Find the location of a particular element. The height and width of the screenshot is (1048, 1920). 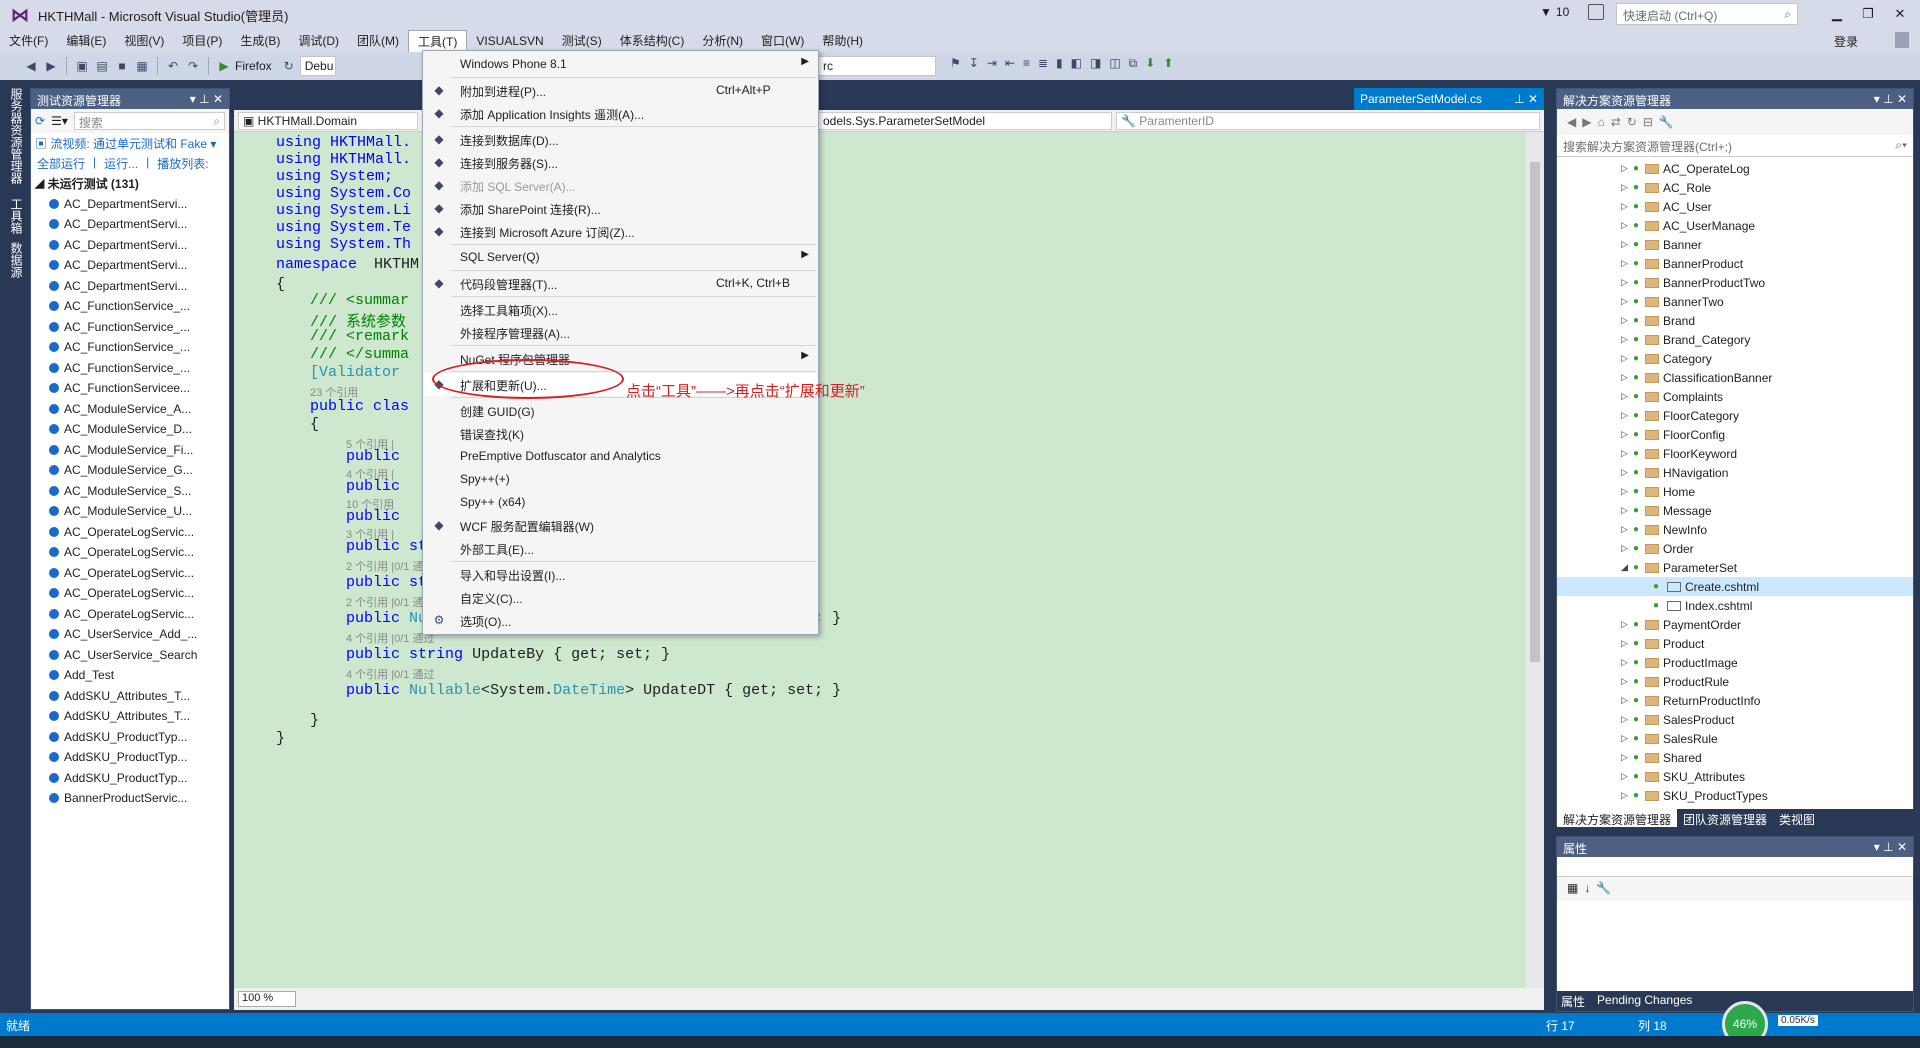

comment-icon: ≡ is located at coordinates (1026, 66).